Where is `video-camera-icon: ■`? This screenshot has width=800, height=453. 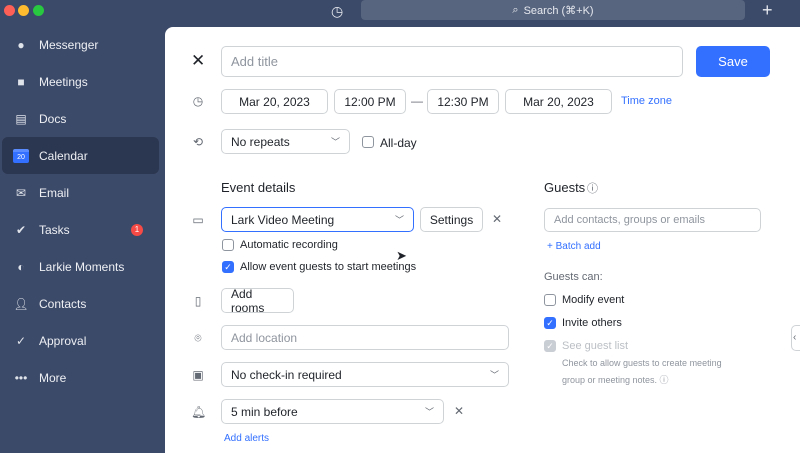
video-camera-icon: ■ is located at coordinates (21, 81).